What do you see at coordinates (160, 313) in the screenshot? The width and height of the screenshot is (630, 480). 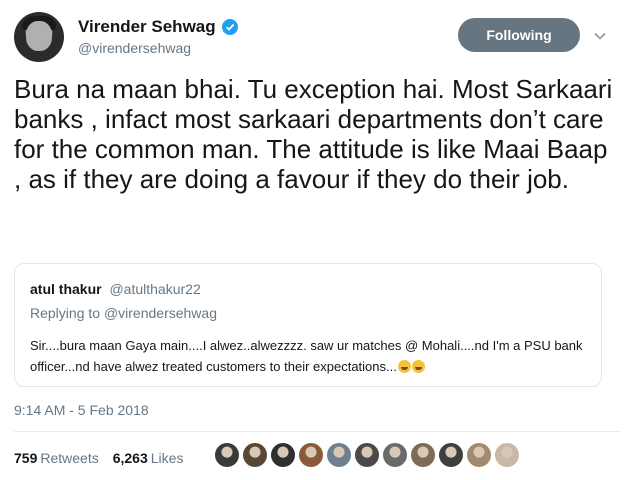 I see `replying-to-handle: @virendersehwag` at bounding box center [160, 313].